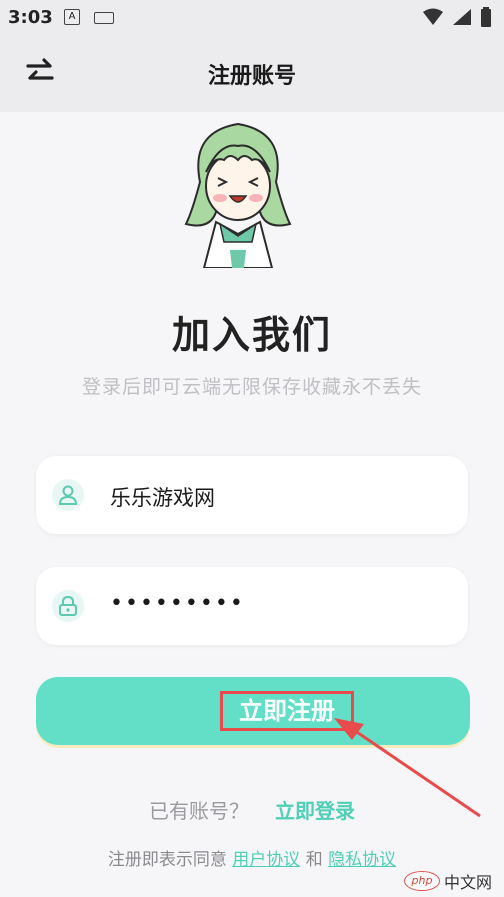  I want to click on username-input: 乐乐游戏网, so click(162, 497).